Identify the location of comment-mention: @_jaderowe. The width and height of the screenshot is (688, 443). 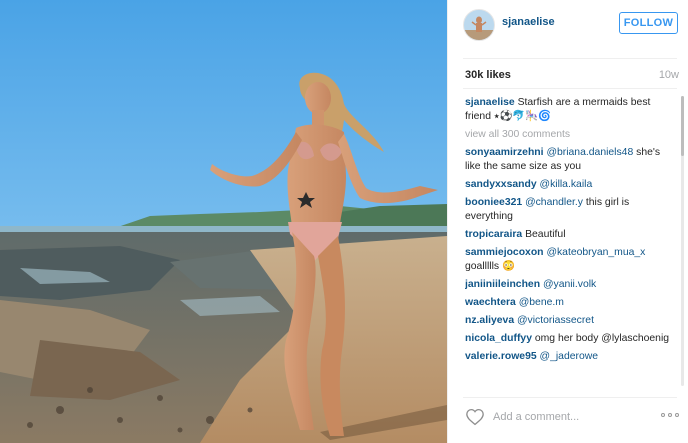
(569, 356).